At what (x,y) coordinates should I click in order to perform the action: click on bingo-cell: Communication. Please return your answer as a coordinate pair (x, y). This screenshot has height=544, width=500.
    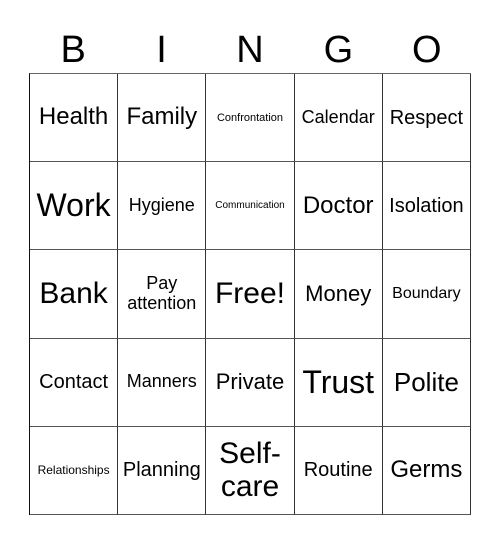
    Looking at the image, I should click on (250, 206).